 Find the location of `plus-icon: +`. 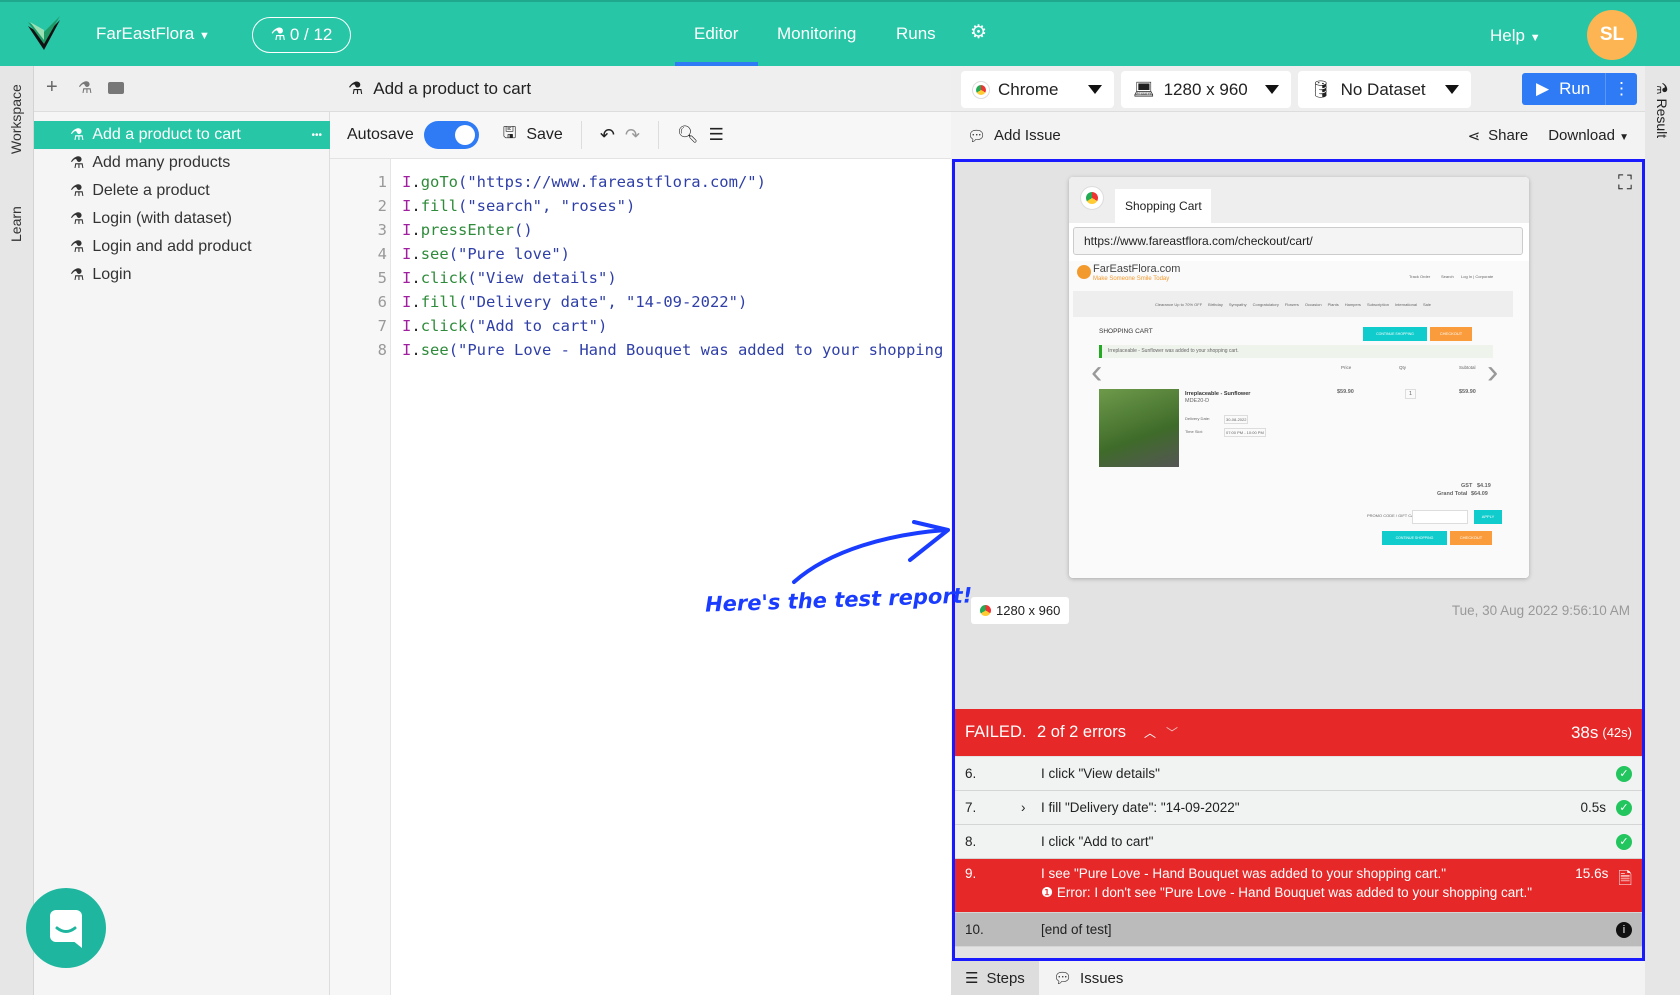

plus-icon: + is located at coordinates (52, 87).